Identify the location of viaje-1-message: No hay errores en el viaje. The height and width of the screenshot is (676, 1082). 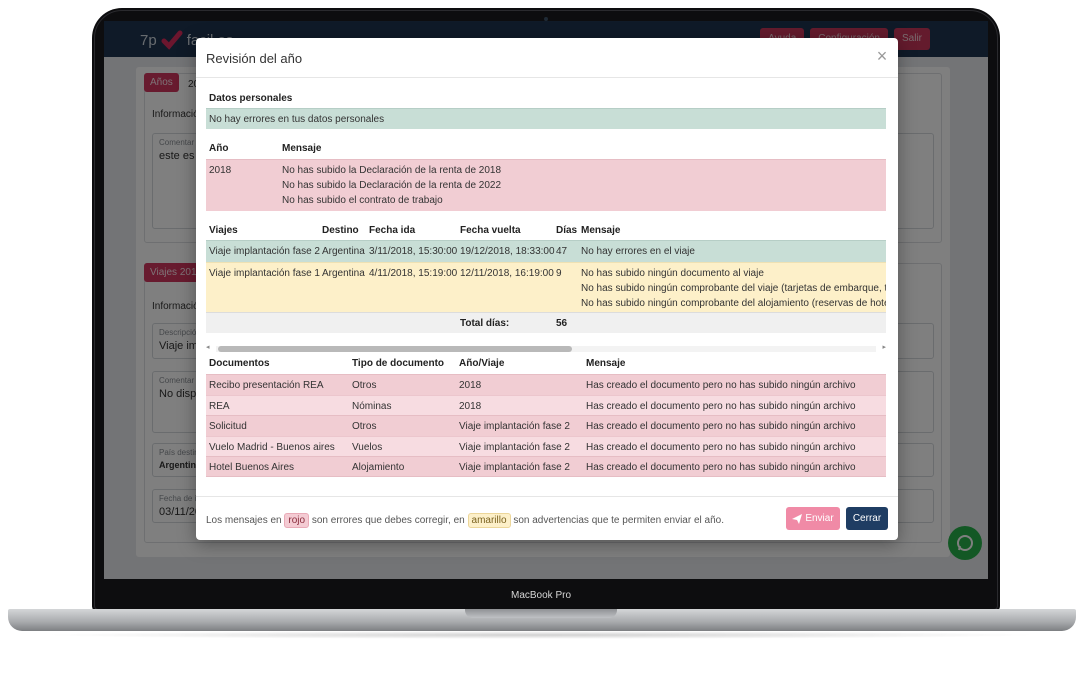
(638, 251).